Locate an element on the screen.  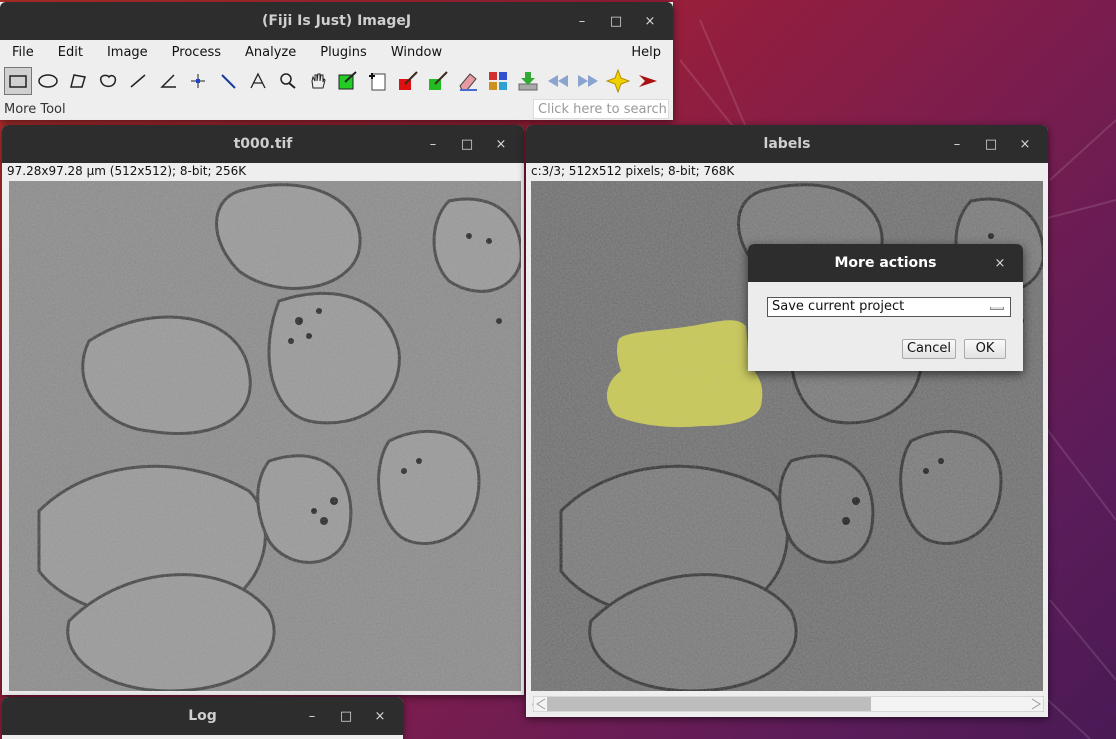
star-icon is located at coordinates (618, 81).